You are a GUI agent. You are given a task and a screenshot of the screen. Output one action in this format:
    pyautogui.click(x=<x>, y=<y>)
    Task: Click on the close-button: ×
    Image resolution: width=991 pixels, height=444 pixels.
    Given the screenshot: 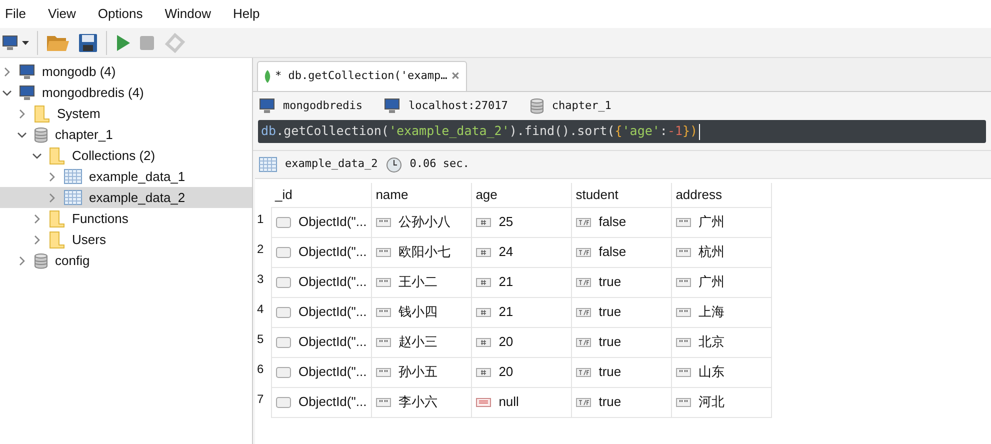 What is the action you would take?
    pyautogui.click(x=455, y=76)
    